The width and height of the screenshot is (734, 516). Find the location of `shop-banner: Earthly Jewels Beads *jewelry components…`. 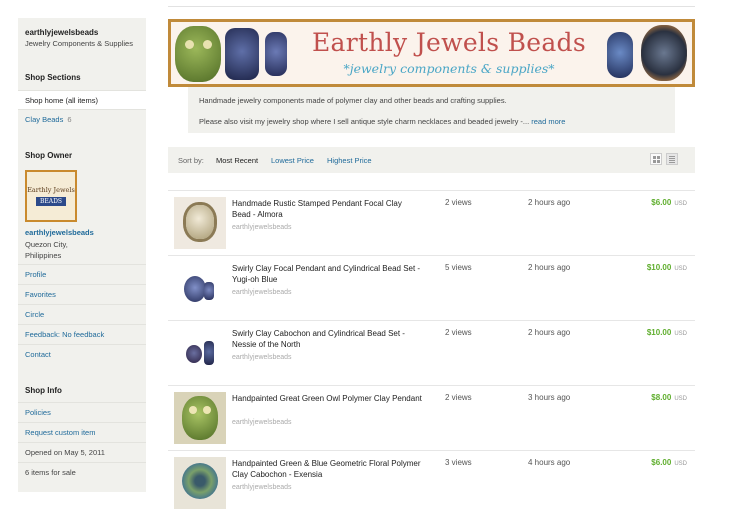

shop-banner: Earthly Jewels Beads *jewelry components… is located at coordinates (431, 53).